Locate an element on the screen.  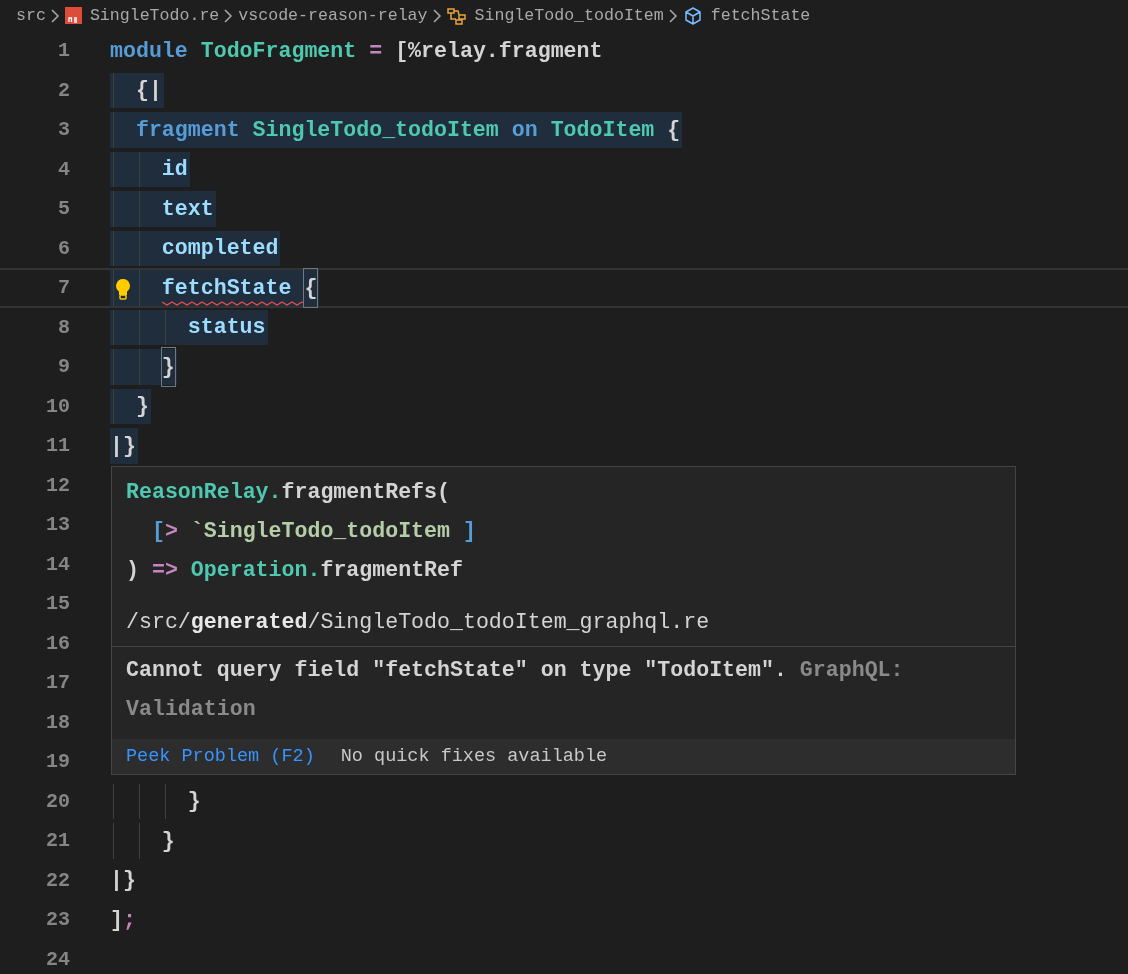
line-number: 8 is located at coordinates (63, 327).